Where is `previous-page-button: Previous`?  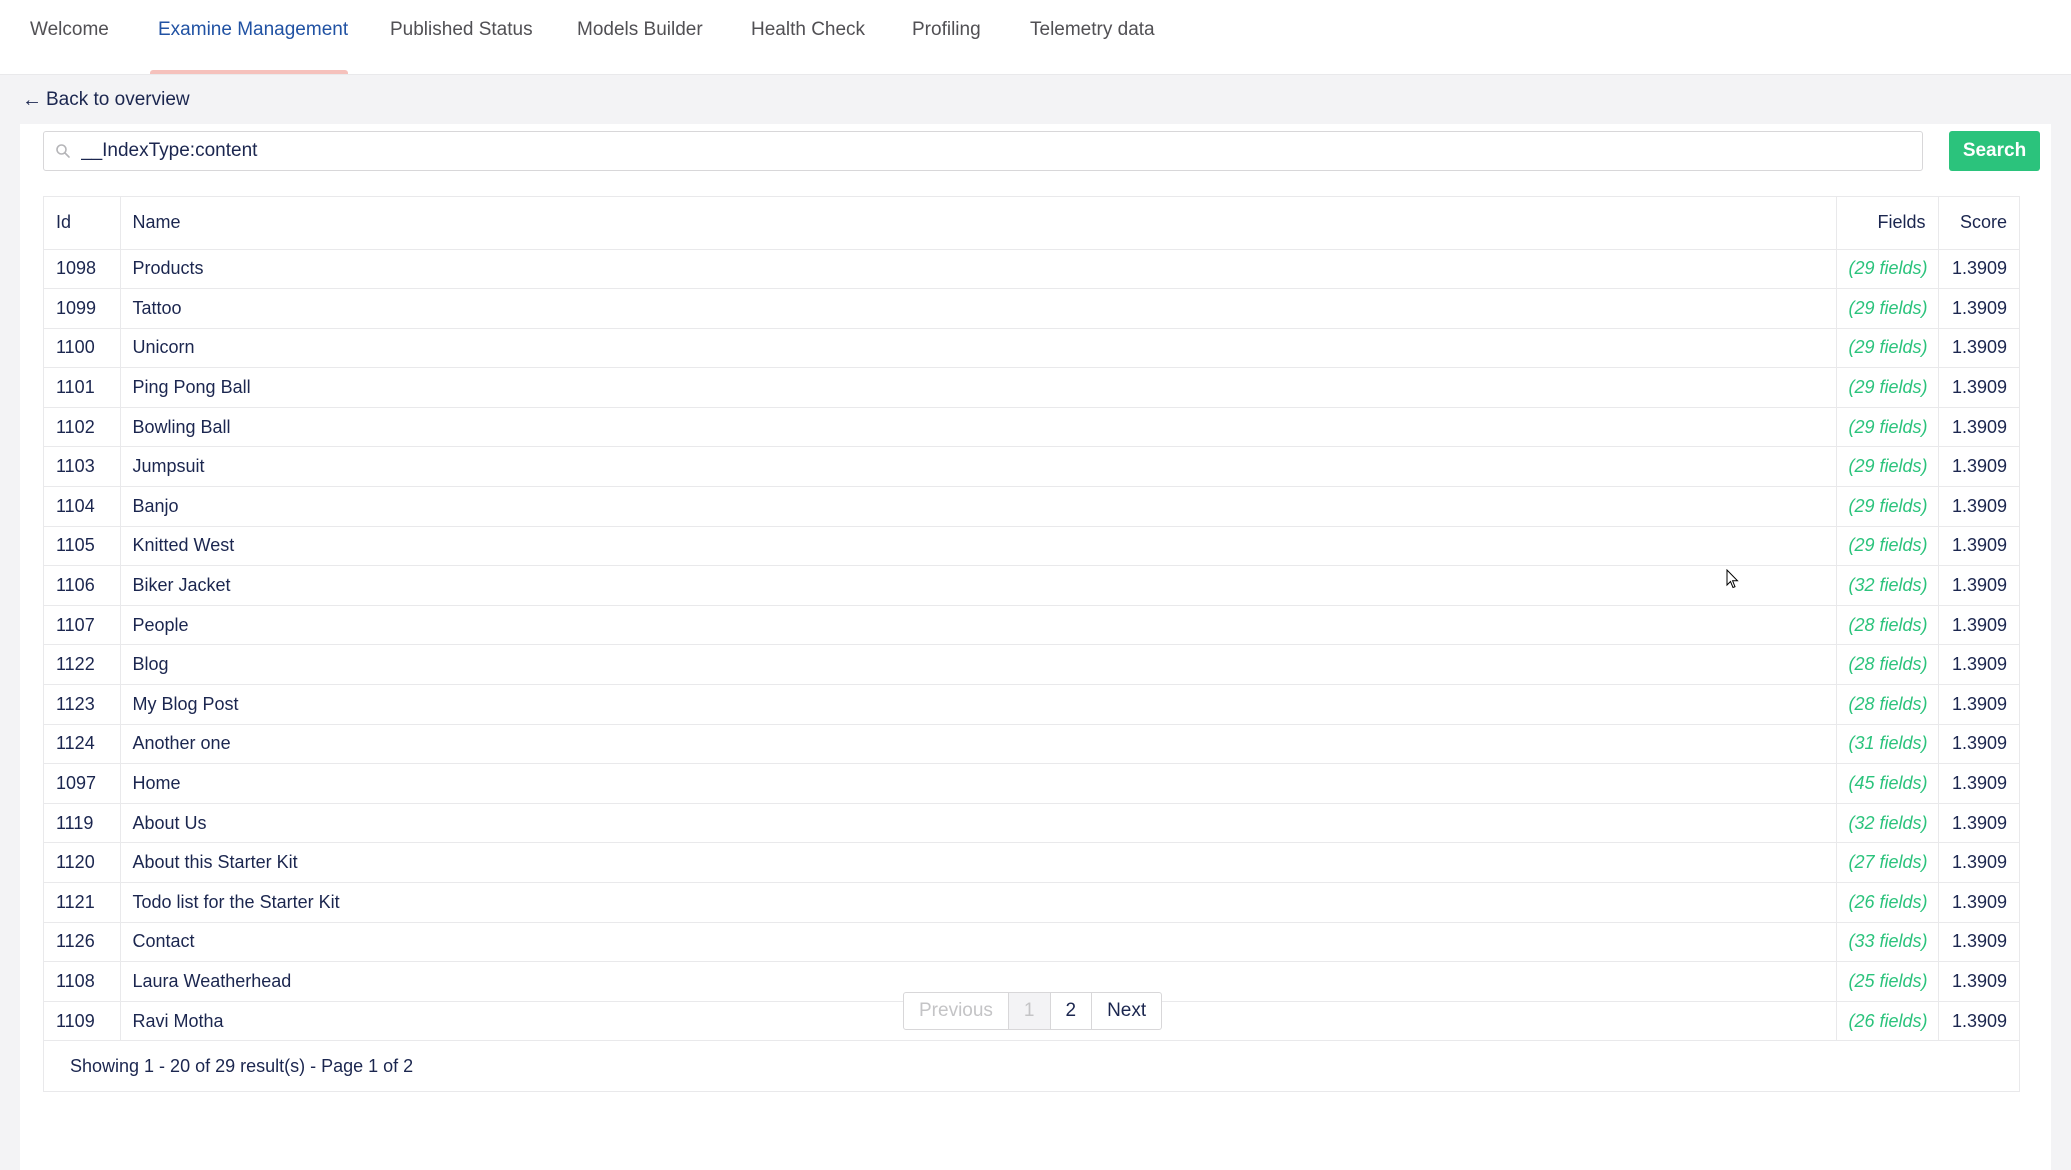
previous-page-button: Previous is located at coordinates (956, 1011).